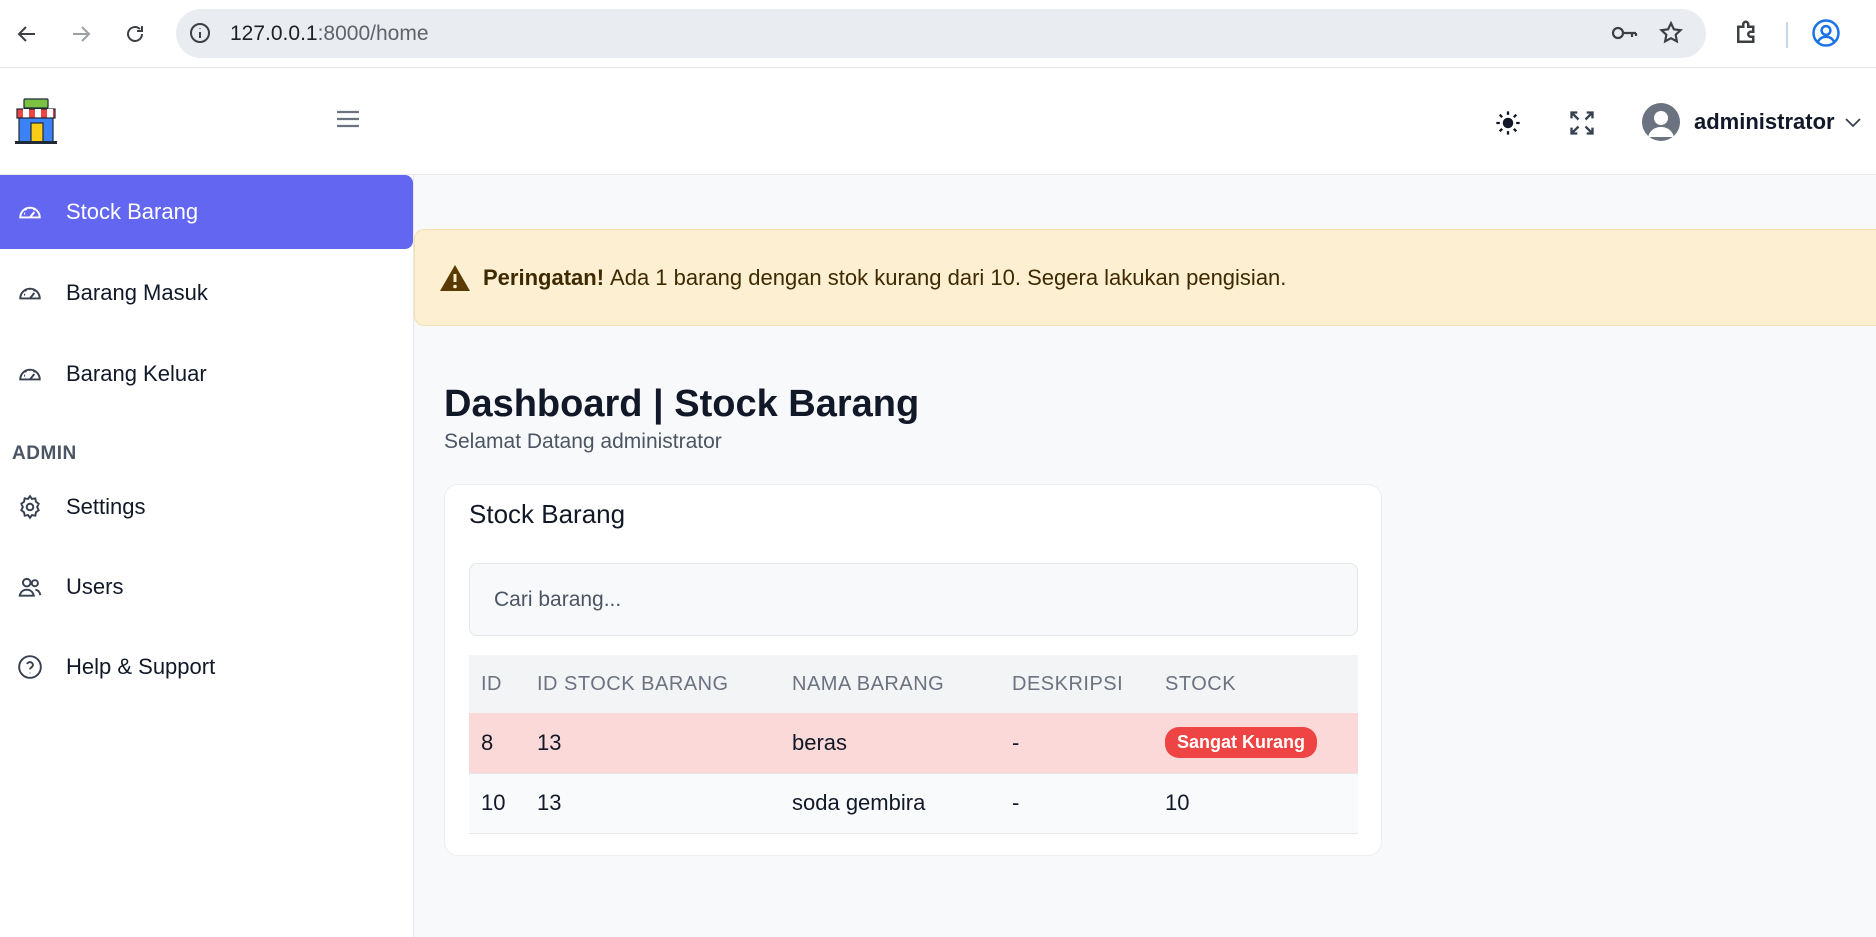  Describe the element at coordinates (455, 277) in the screenshot. I see `warning-icon` at that location.